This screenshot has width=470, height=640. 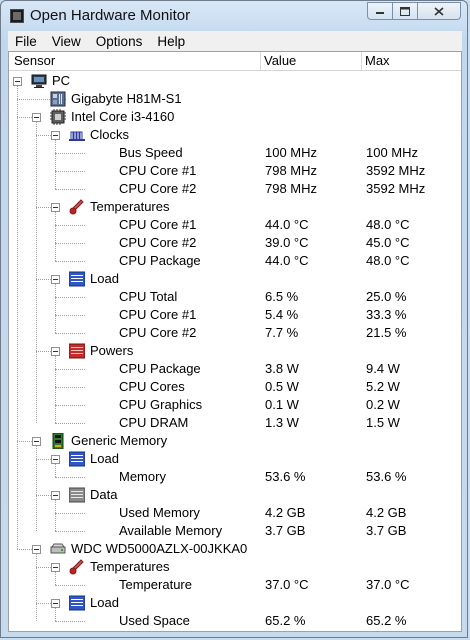 I want to click on sensor-row: CPU Total 6.5 % 25.0 %, so click(x=235, y=297).